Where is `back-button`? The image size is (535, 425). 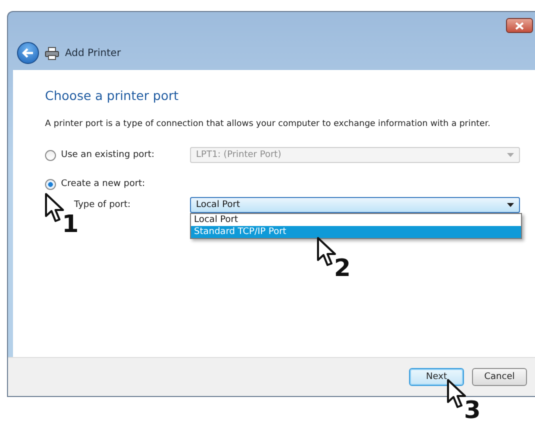 back-button is located at coordinates (28, 53).